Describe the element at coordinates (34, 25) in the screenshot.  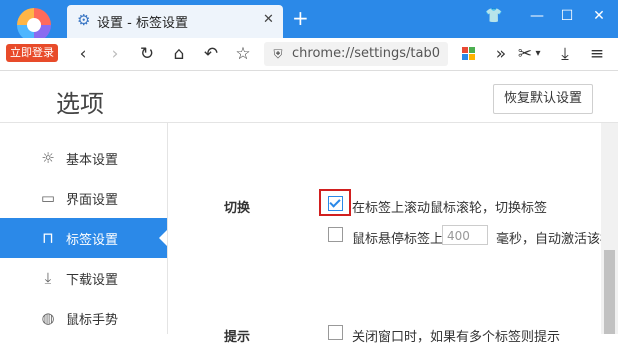
I see `logo-center` at that location.